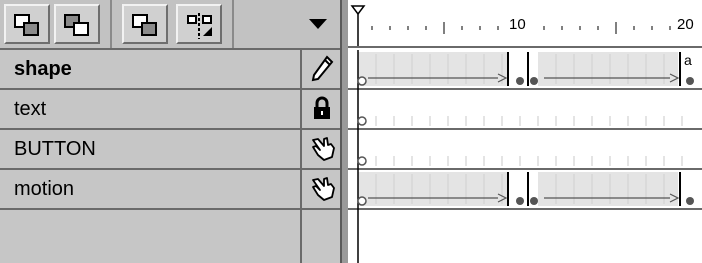 This screenshot has height=263, width=702. Describe the element at coordinates (525, 190) in the screenshot. I see `timeline-row-motion` at that location.